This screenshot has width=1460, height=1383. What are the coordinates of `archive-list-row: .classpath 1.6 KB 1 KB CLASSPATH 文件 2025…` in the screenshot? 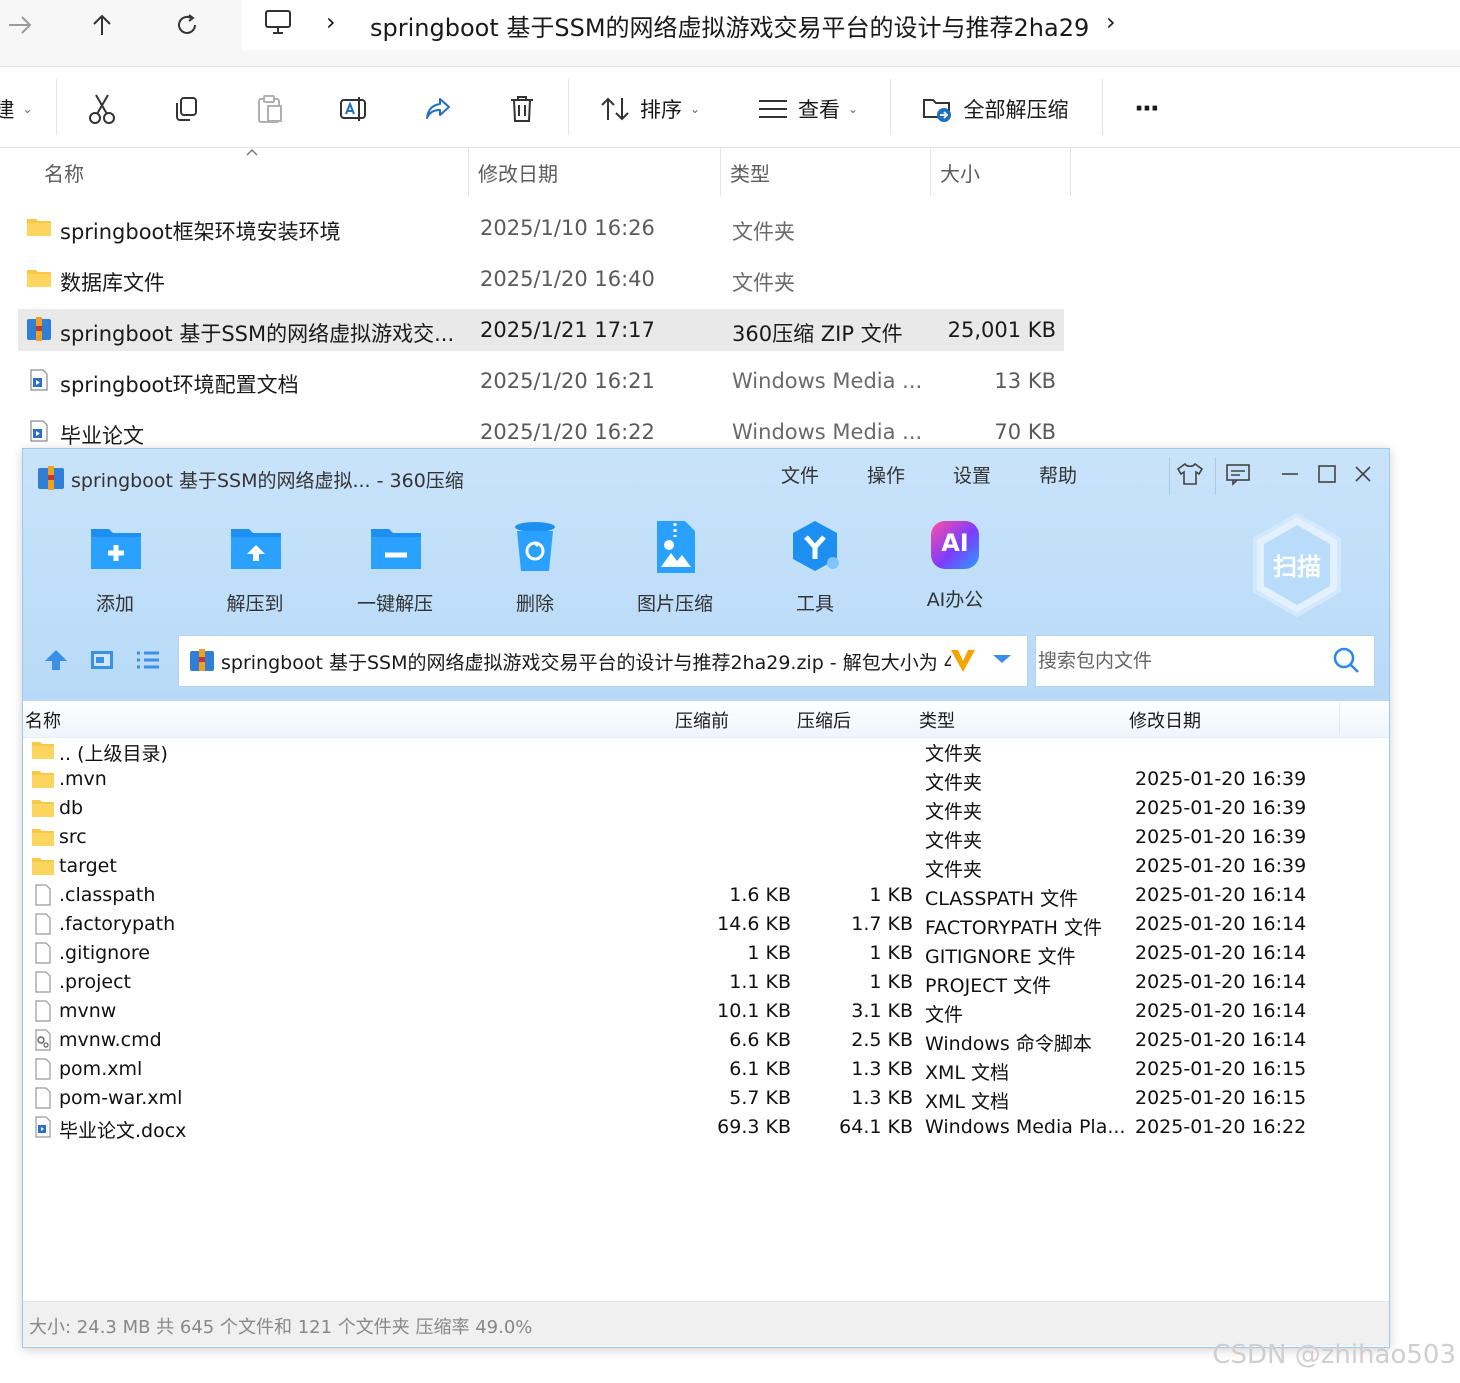 It's located at (705, 895).